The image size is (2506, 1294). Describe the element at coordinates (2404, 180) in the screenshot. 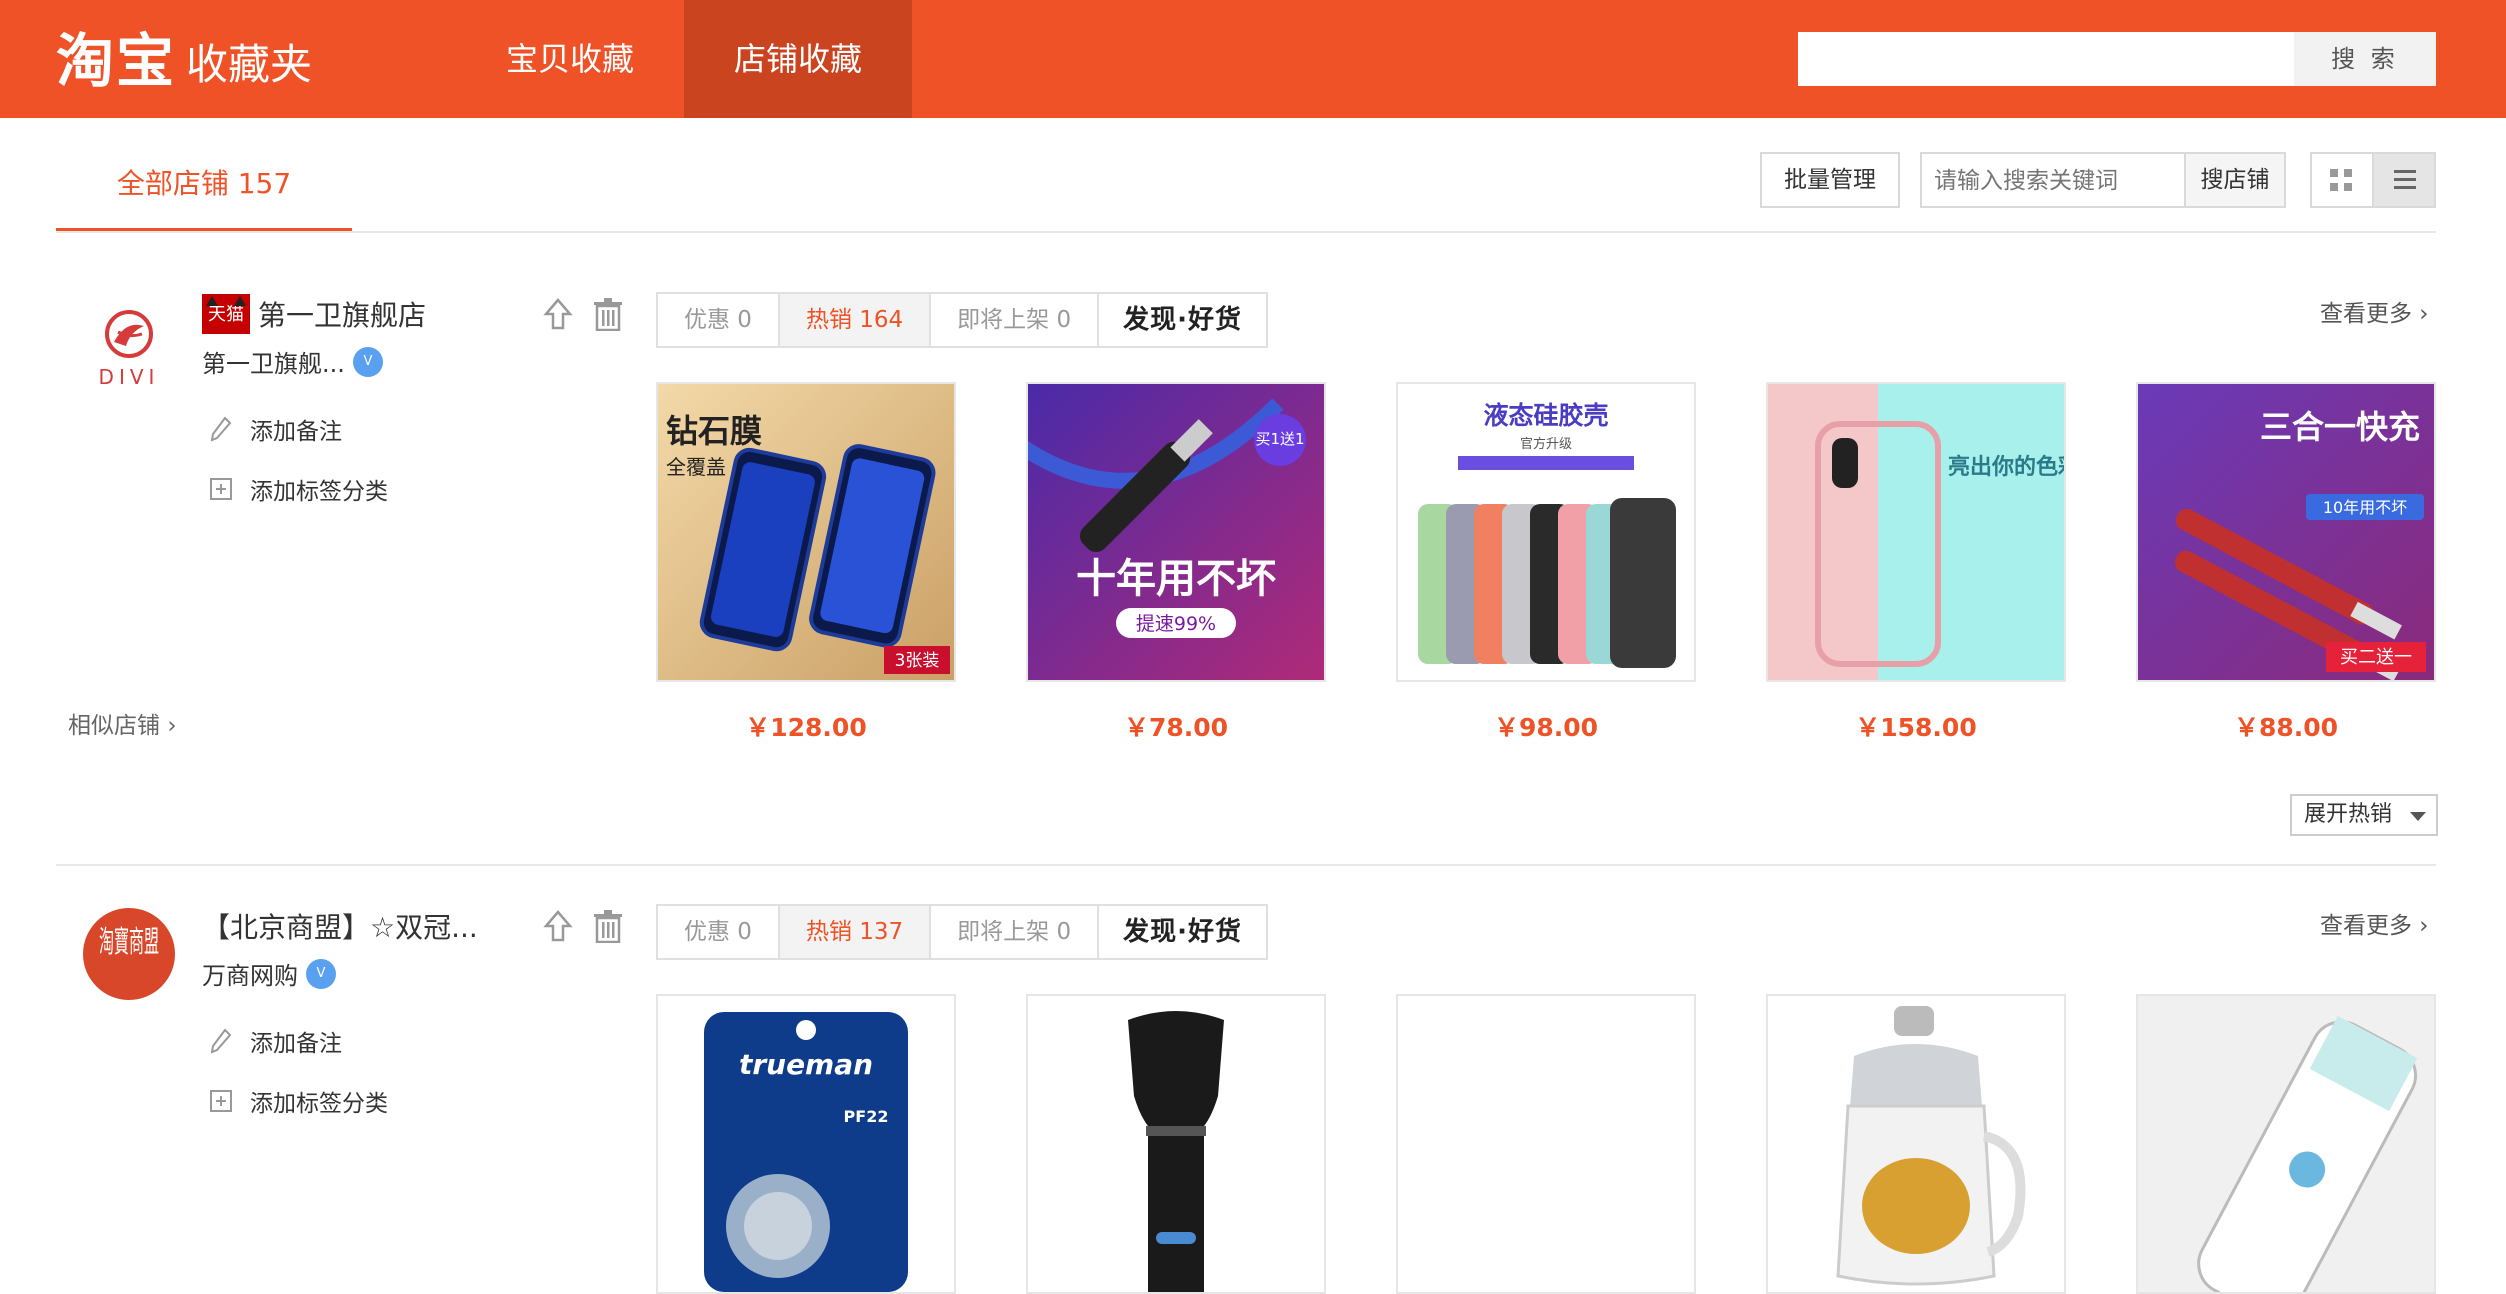

I see `list-view-button` at that location.